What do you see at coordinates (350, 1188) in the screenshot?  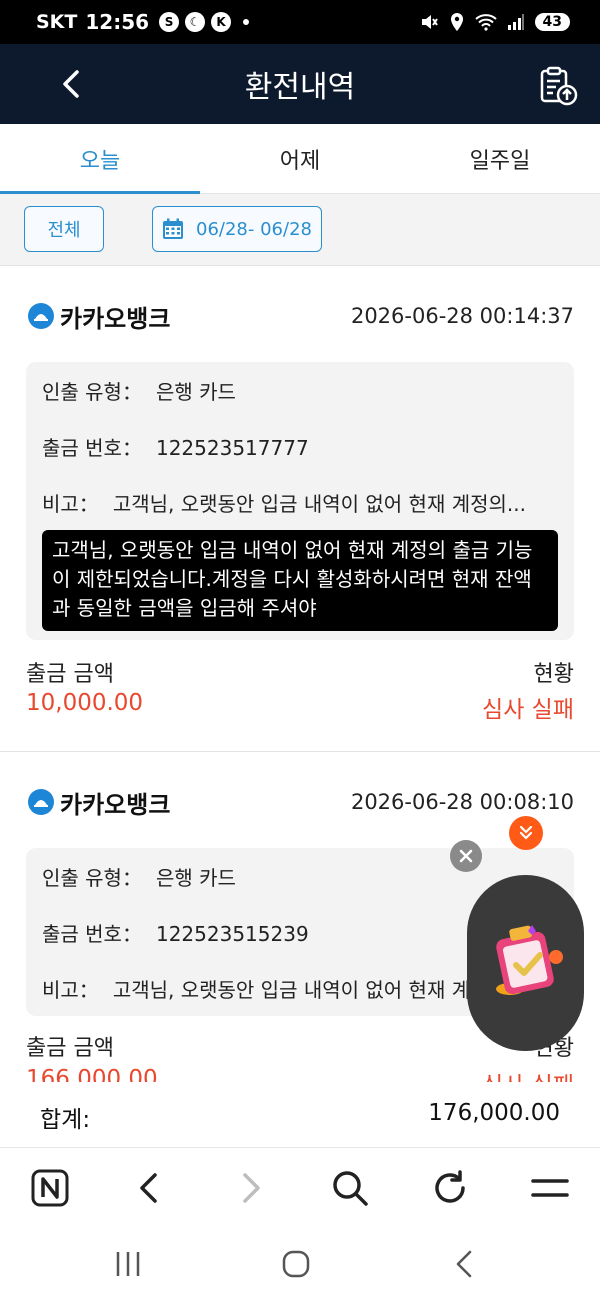 I see `search-icon` at bounding box center [350, 1188].